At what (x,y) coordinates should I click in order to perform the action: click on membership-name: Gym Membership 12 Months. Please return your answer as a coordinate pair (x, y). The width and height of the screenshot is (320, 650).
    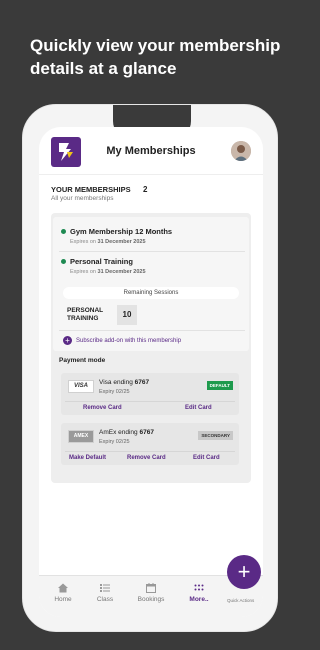
    Looking at the image, I should click on (121, 231).